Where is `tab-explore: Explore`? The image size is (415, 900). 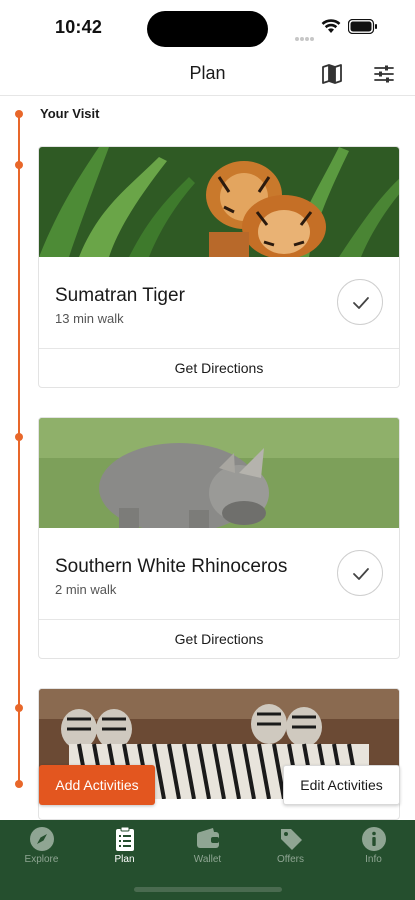 tab-explore: Explore is located at coordinates (41, 850).